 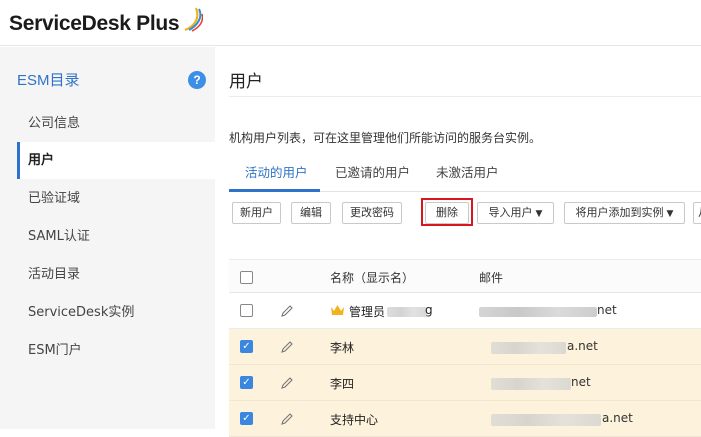 I want to click on select-all-checkbox, so click(x=246, y=277).